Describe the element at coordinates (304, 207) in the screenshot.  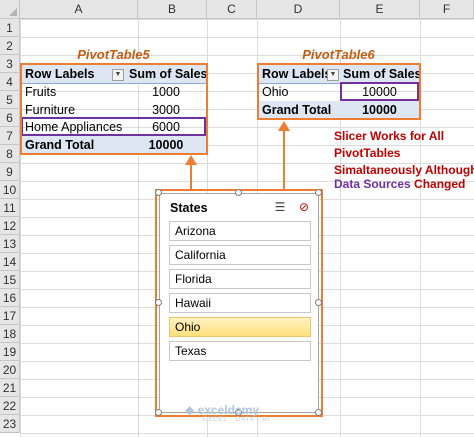
I see `clear-filter-icon: ⊘` at that location.